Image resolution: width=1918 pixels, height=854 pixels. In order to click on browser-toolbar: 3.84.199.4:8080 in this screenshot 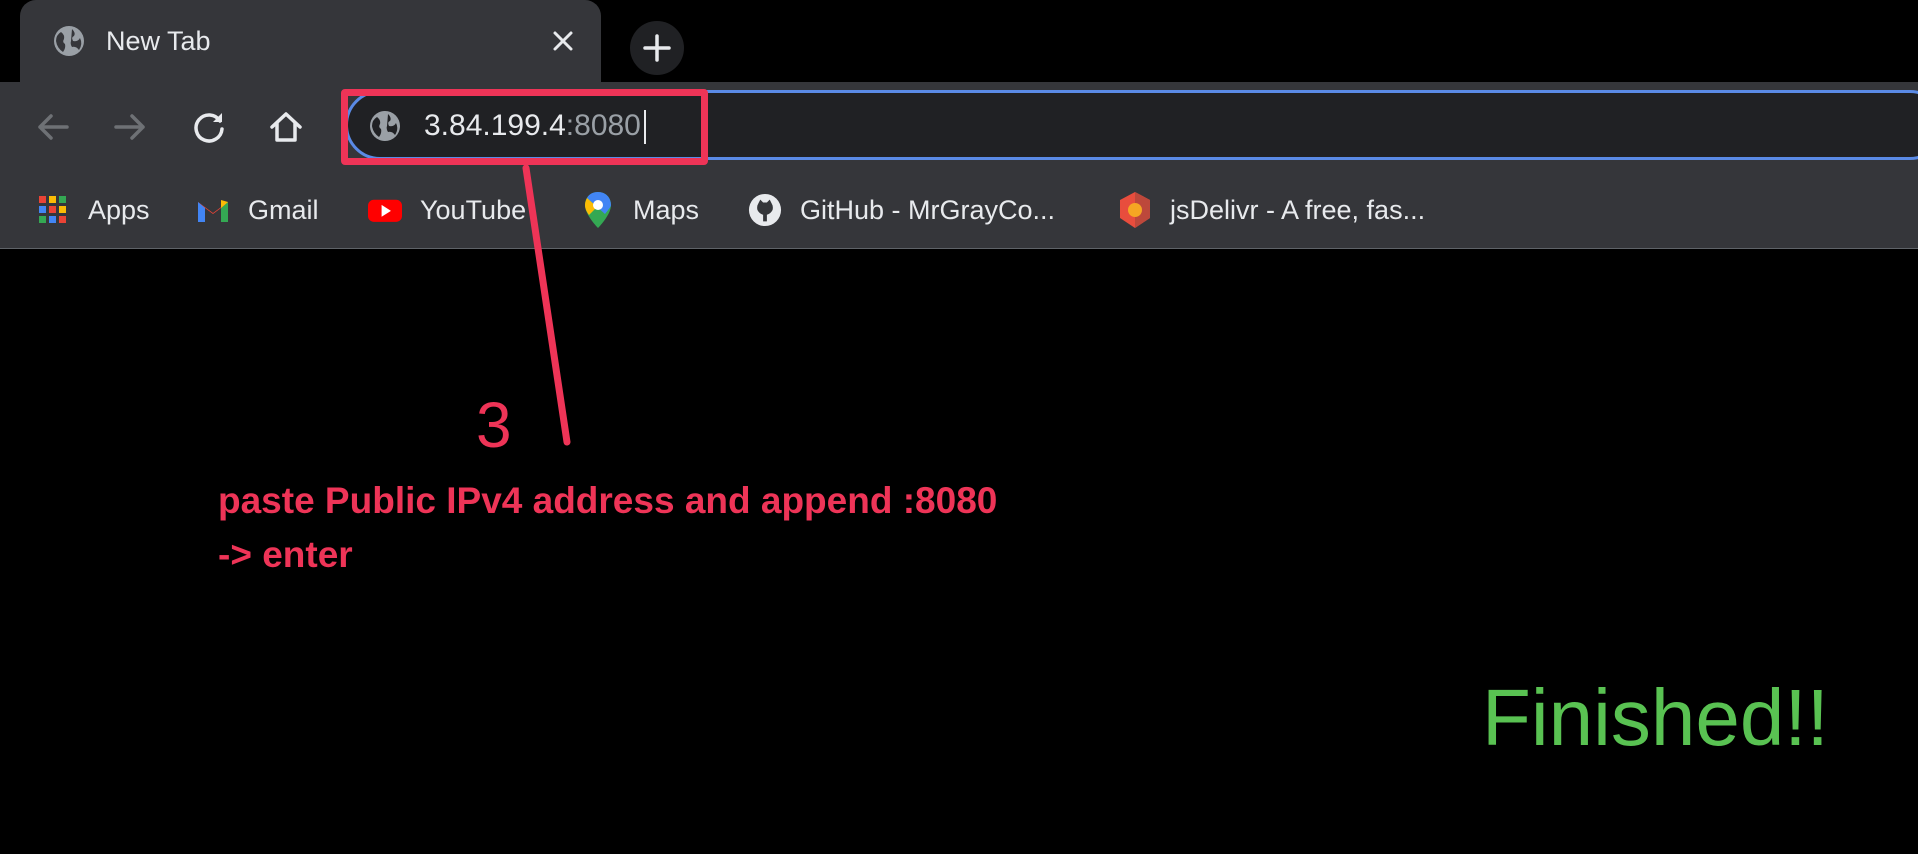, I will do `click(959, 127)`.